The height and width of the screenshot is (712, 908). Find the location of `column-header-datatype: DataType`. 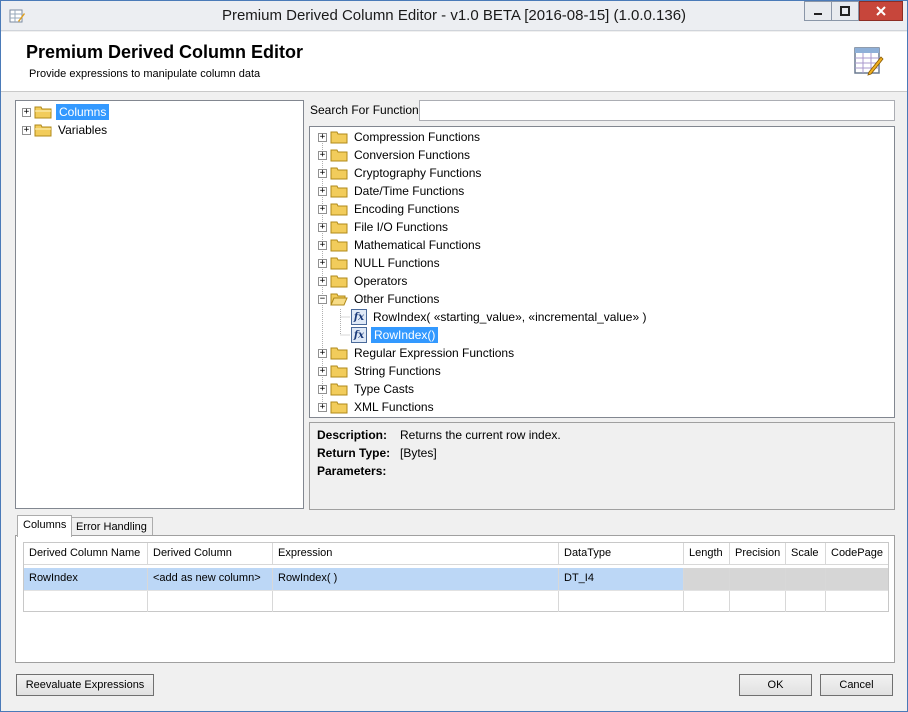

column-header-datatype: DataType is located at coordinates (621, 553).